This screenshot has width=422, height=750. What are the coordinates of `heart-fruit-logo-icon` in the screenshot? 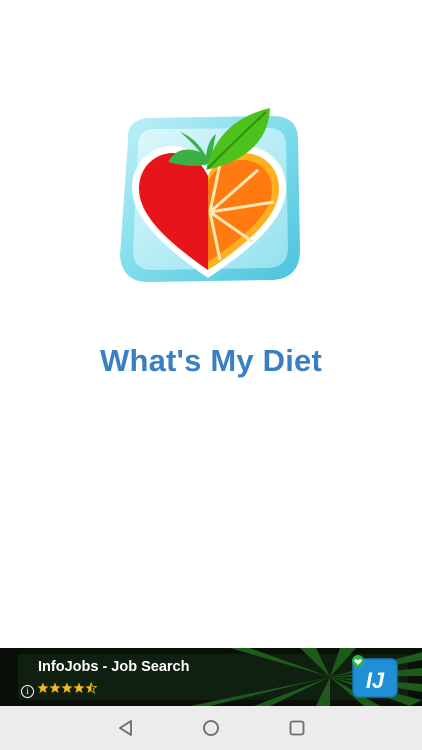 It's located at (210, 195).